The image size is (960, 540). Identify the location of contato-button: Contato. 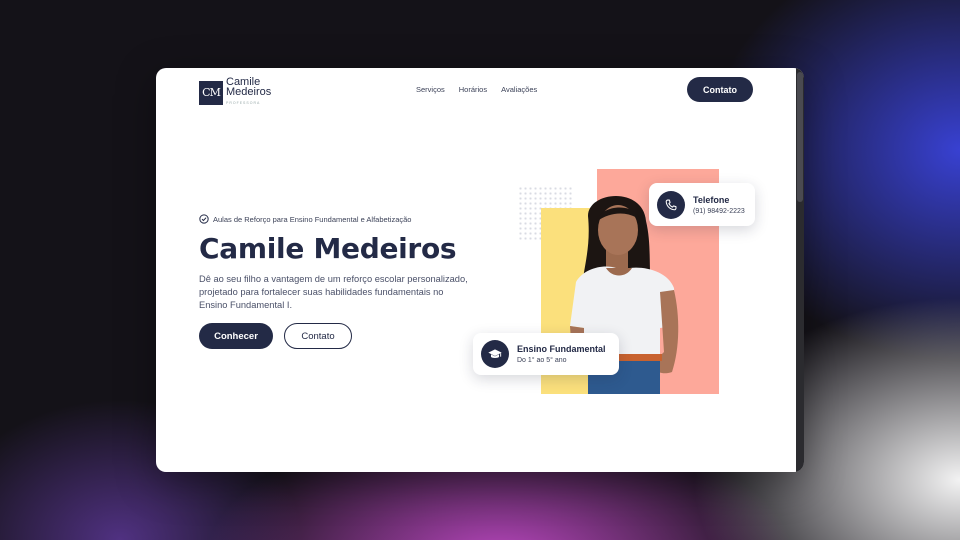
(318, 336).